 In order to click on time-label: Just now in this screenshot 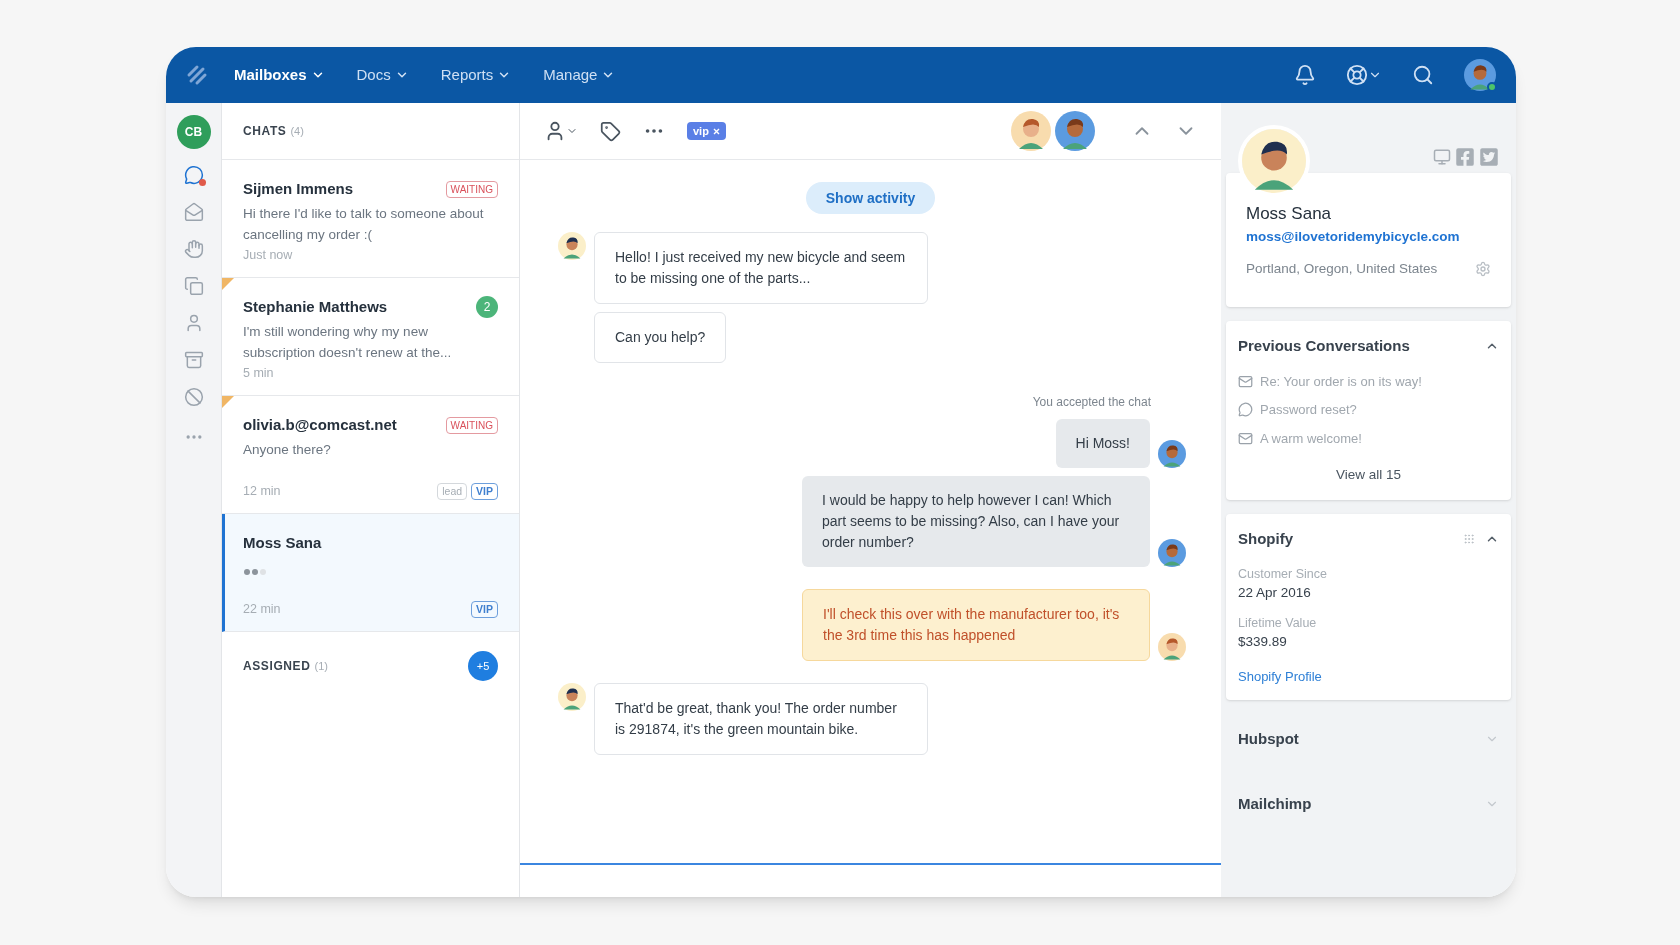, I will do `click(268, 256)`.